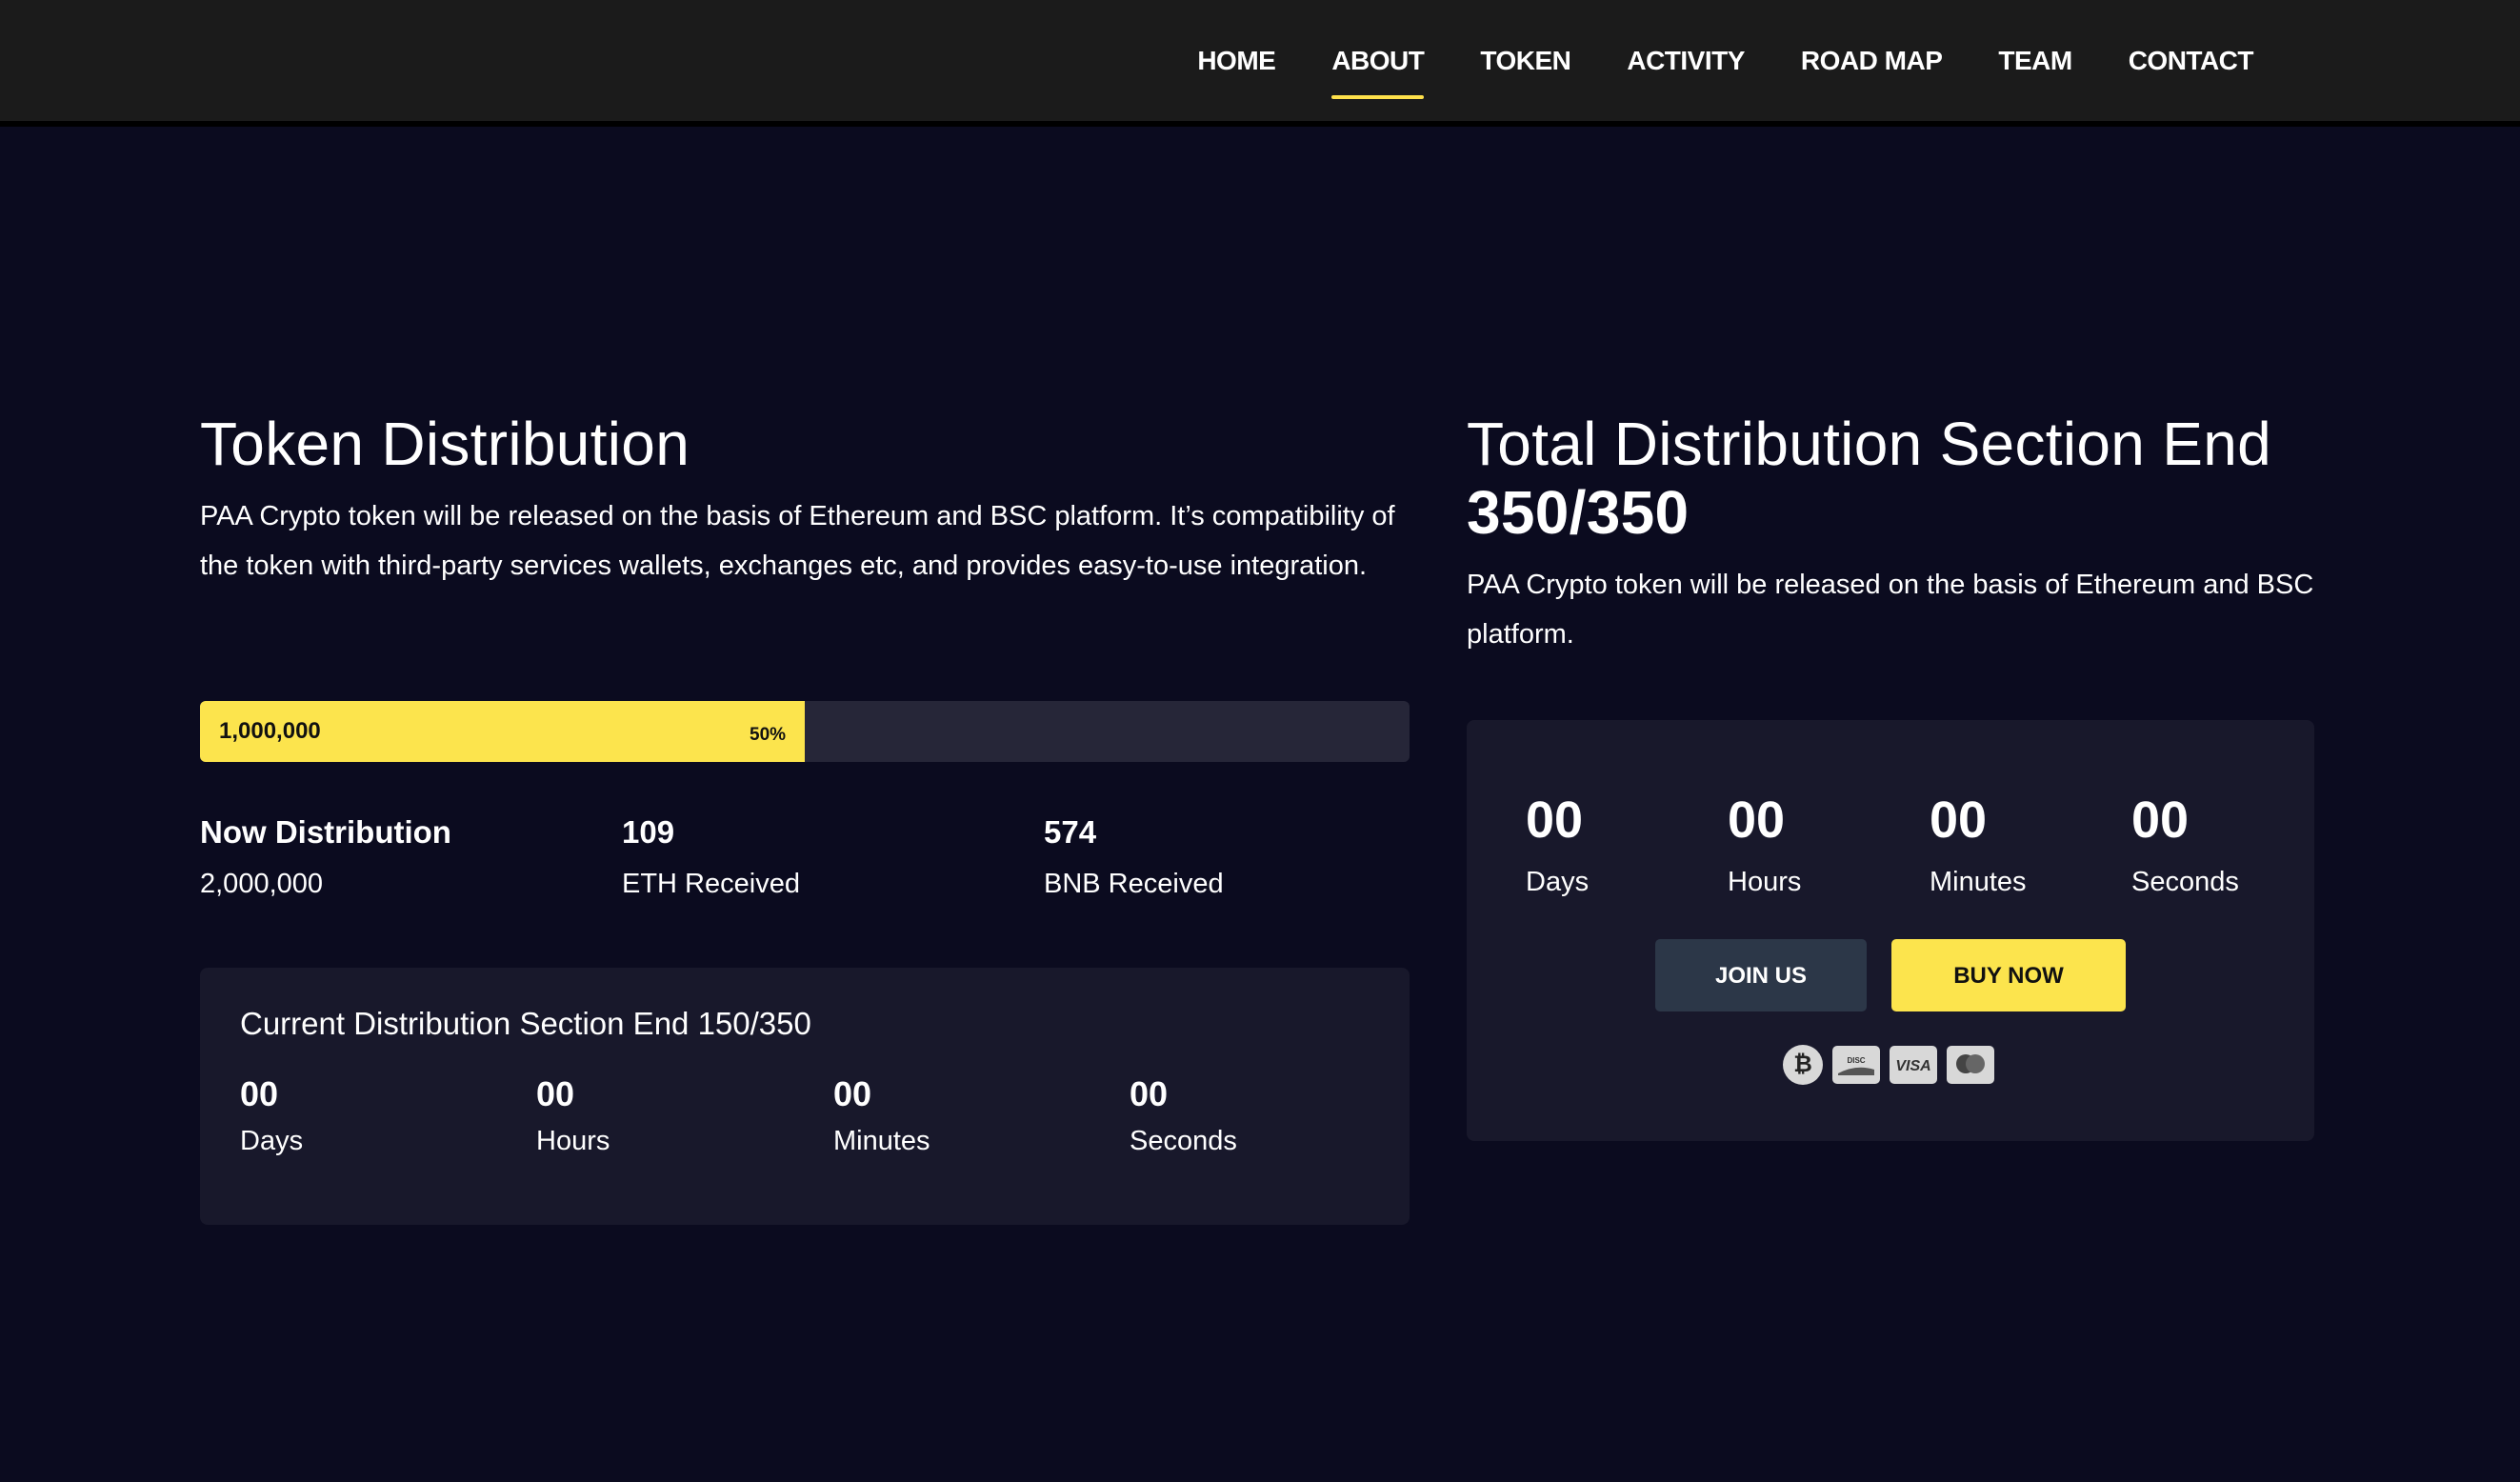 The height and width of the screenshot is (1482, 2520). Describe the element at coordinates (711, 858) in the screenshot. I see `stat-eth-received: 109 ETH Received` at that location.